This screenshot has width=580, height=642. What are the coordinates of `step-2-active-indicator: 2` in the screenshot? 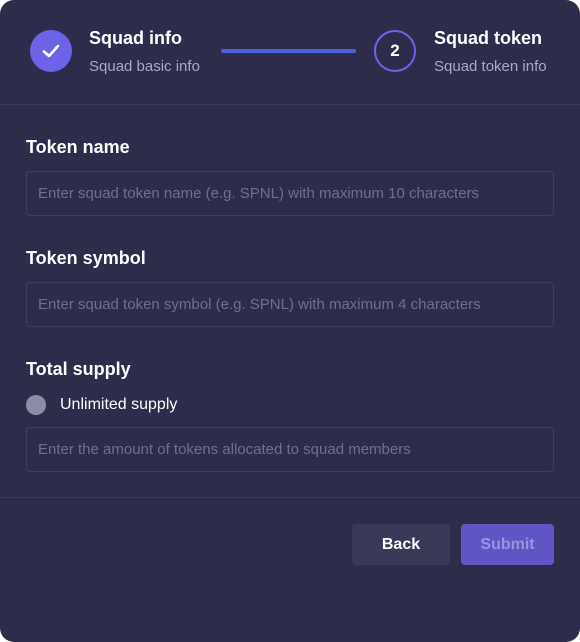 It's located at (395, 51).